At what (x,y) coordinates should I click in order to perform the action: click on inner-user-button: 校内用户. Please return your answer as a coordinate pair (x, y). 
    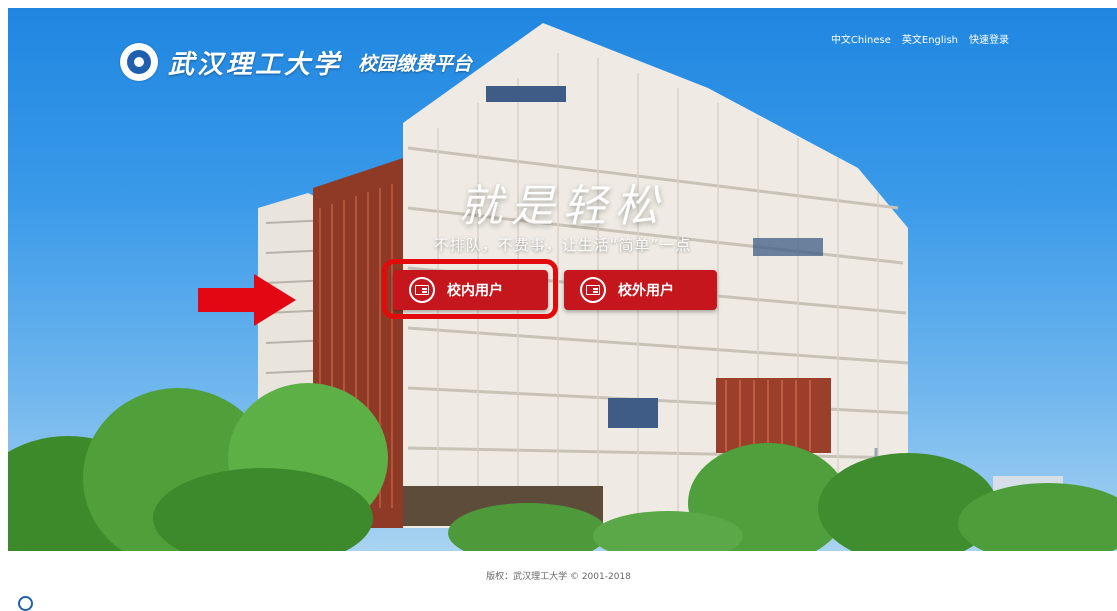
    Looking at the image, I should click on (470, 290).